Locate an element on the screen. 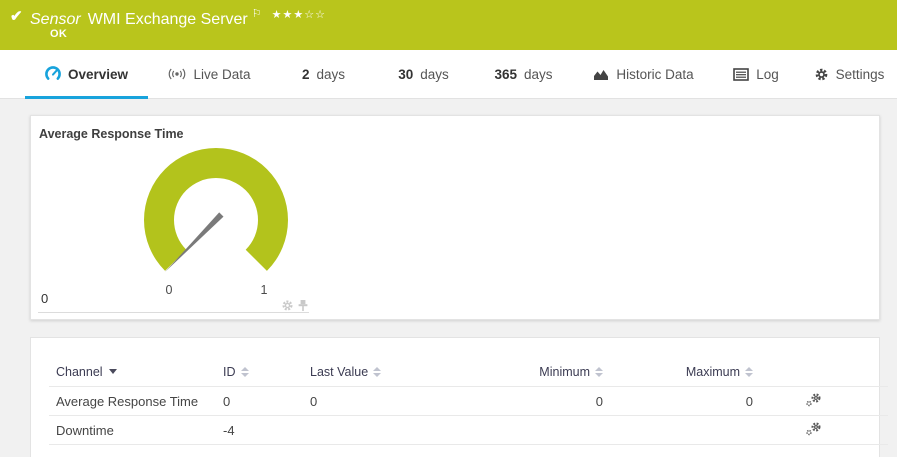 This screenshot has height=457, width=897. gauge-mini-toolbar is located at coordinates (295, 305).